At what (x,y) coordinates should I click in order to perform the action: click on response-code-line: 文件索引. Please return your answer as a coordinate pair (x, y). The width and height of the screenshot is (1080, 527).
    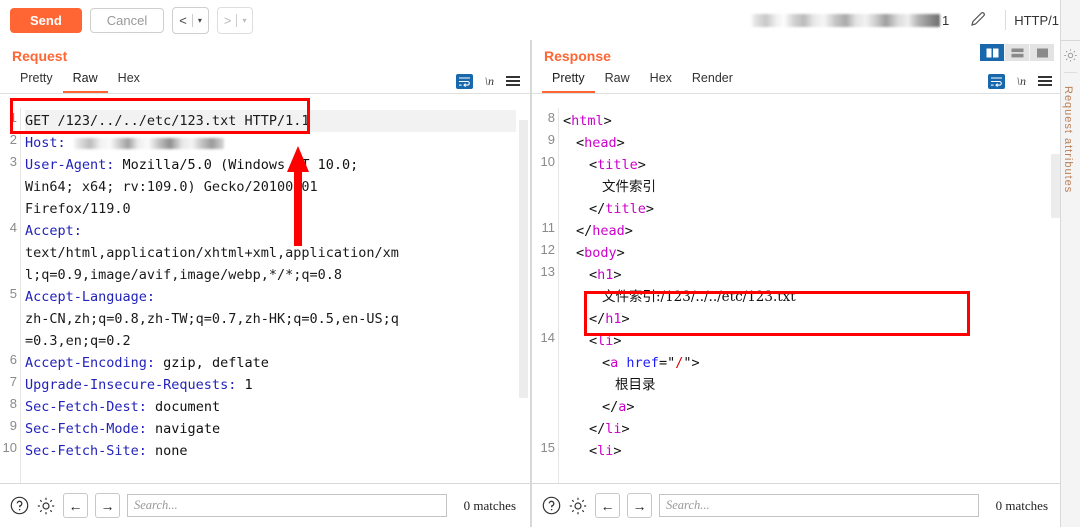
    Looking at the image, I should click on (805, 187).